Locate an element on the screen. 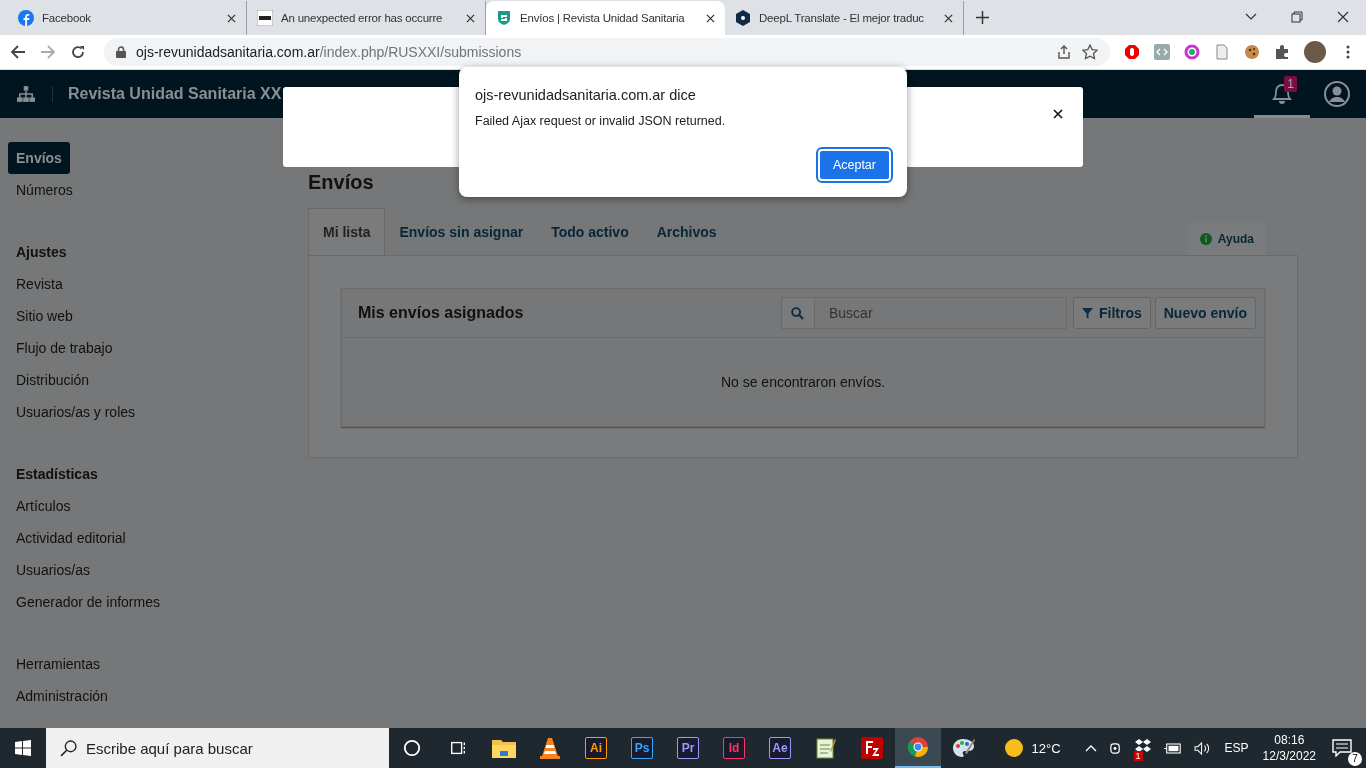 This screenshot has height=768, width=1366. chevron-up-icon is located at coordinates (1090, 748).